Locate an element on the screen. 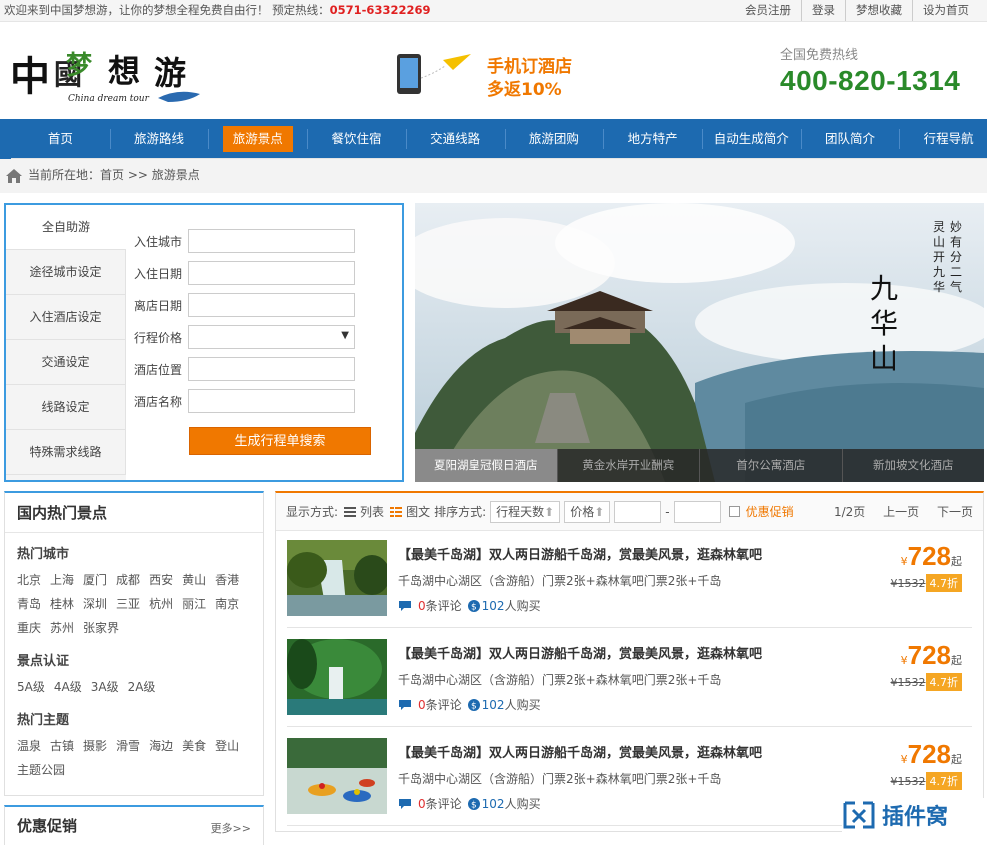 The image size is (987, 845). checkin-city-input is located at coordinates (271, 241).